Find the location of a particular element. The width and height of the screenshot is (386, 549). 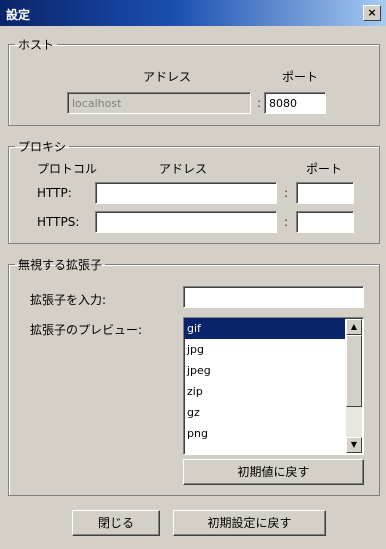

ignored-extensions-legend: 無視する拡張子 is located at coordinates (60, 265).